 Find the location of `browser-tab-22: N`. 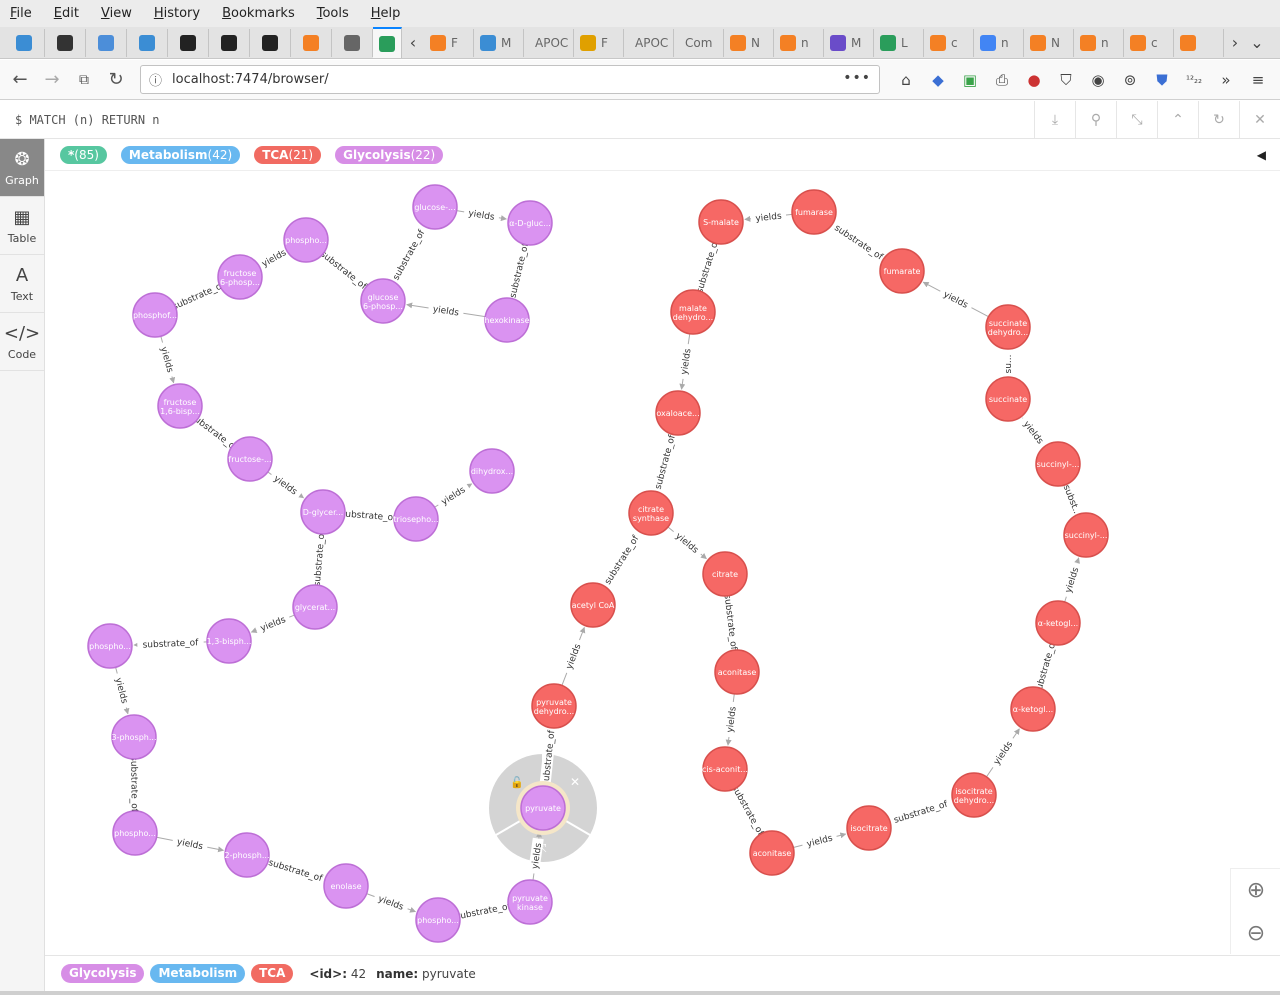

browser-tab-22: N is located at coordinates (1049, 42).